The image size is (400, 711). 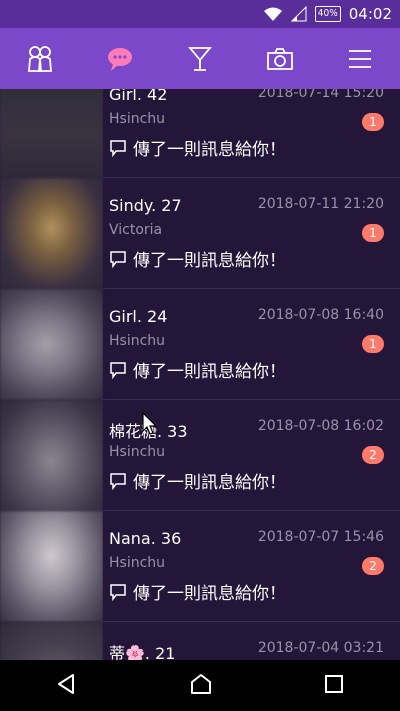 What do you see at coordinates (142, 652) in the screenshot?
I see `contact-name: 蒂🌸. 21` at bounding box center [142, 652].